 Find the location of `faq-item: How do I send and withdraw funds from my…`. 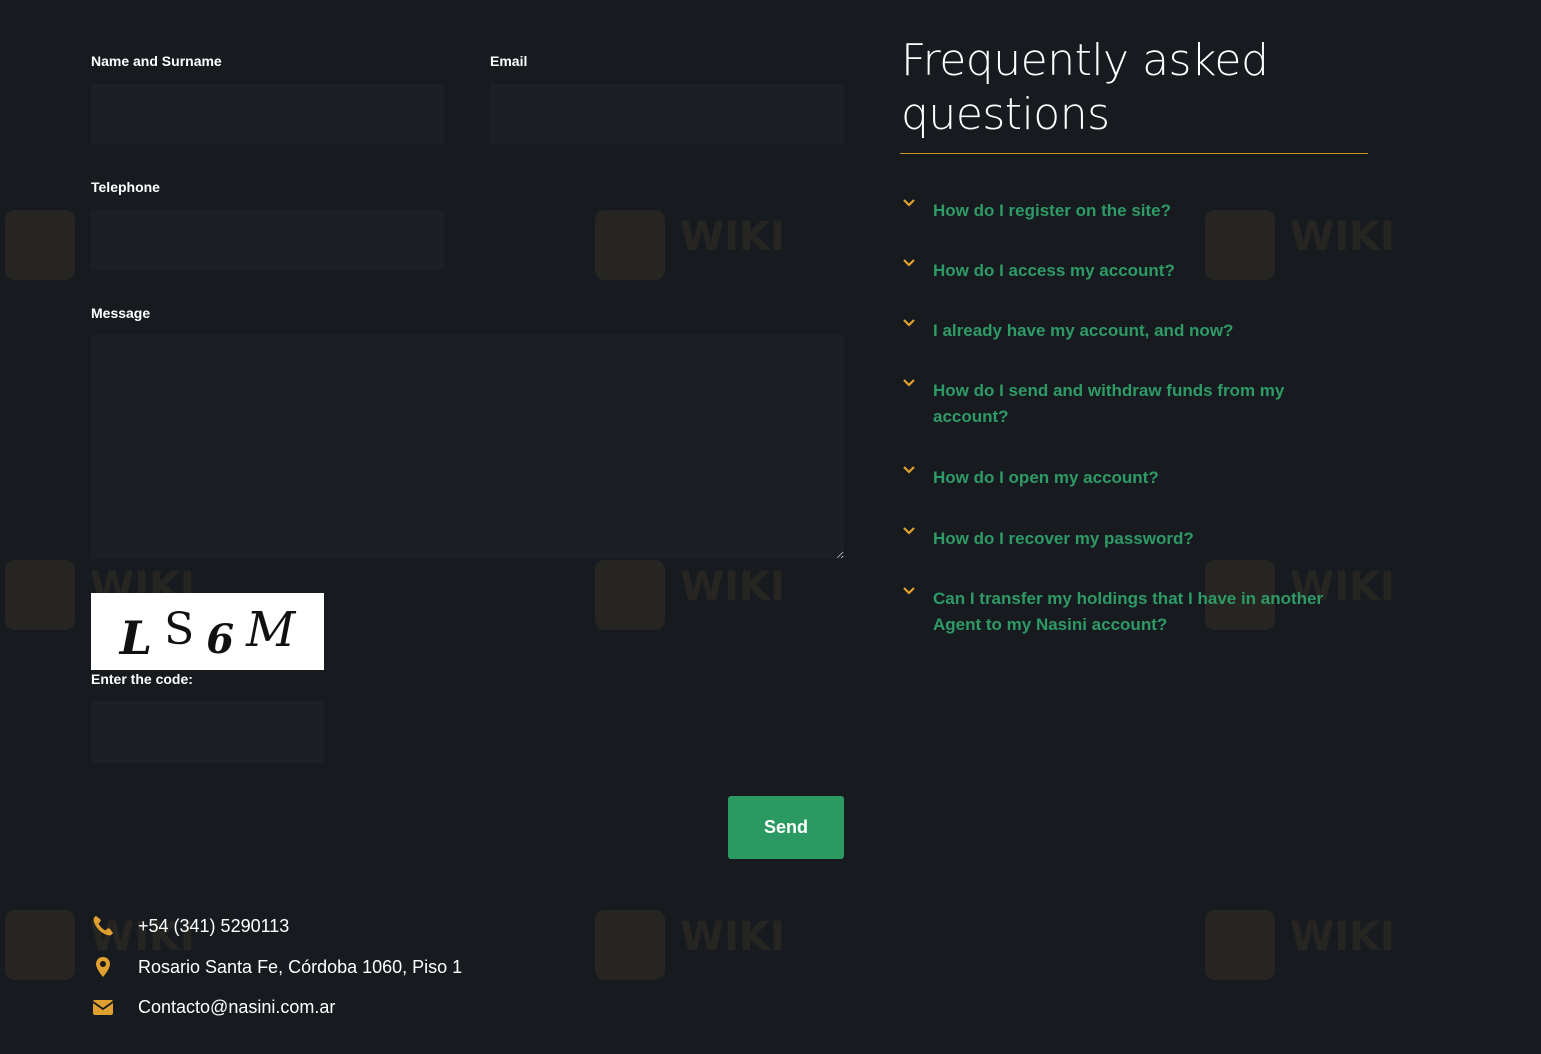

faq-item: How do I send and withdraw funds from my… is located at coordinates (1101, 404).